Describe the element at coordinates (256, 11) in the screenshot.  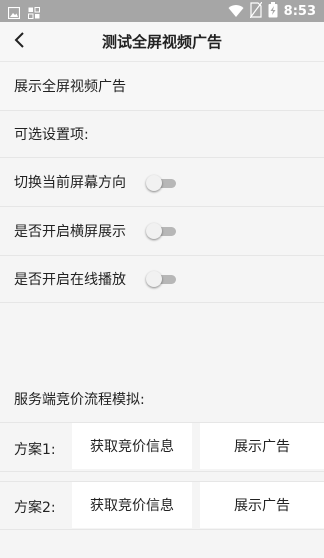
I see `no-sim-icon` at that location.